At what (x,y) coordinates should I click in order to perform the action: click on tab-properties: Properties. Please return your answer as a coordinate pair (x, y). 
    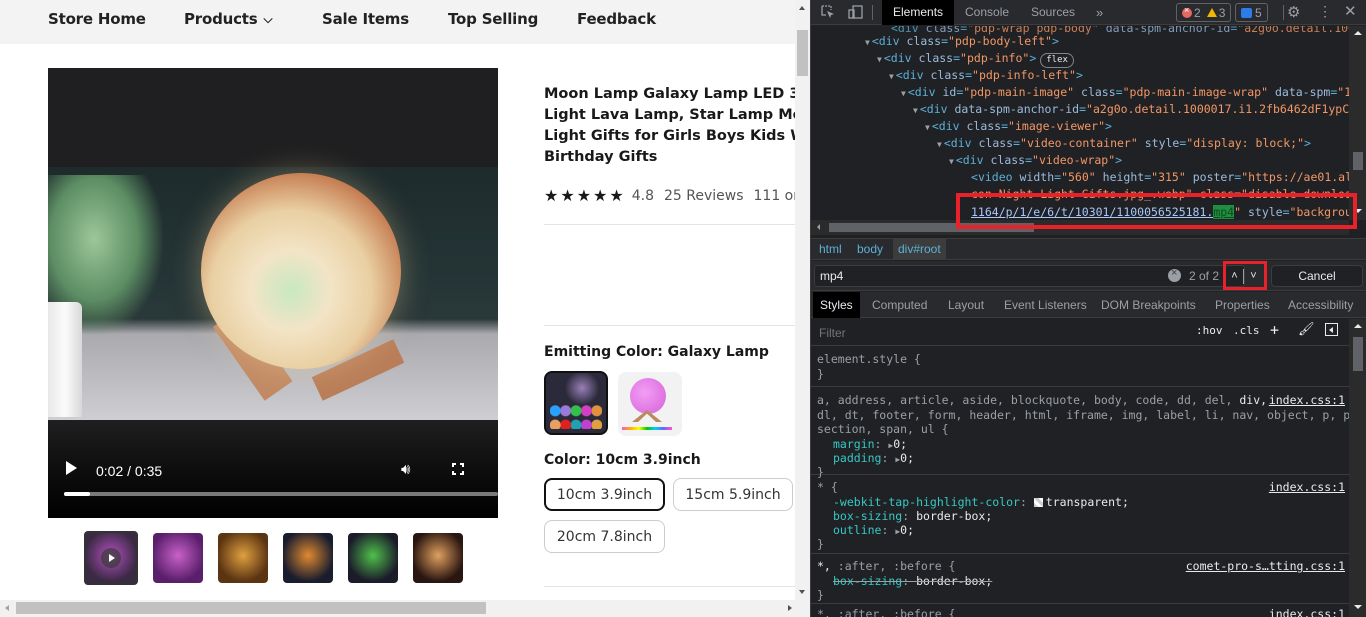
    Looking at the image, I should click on (1242, 305).